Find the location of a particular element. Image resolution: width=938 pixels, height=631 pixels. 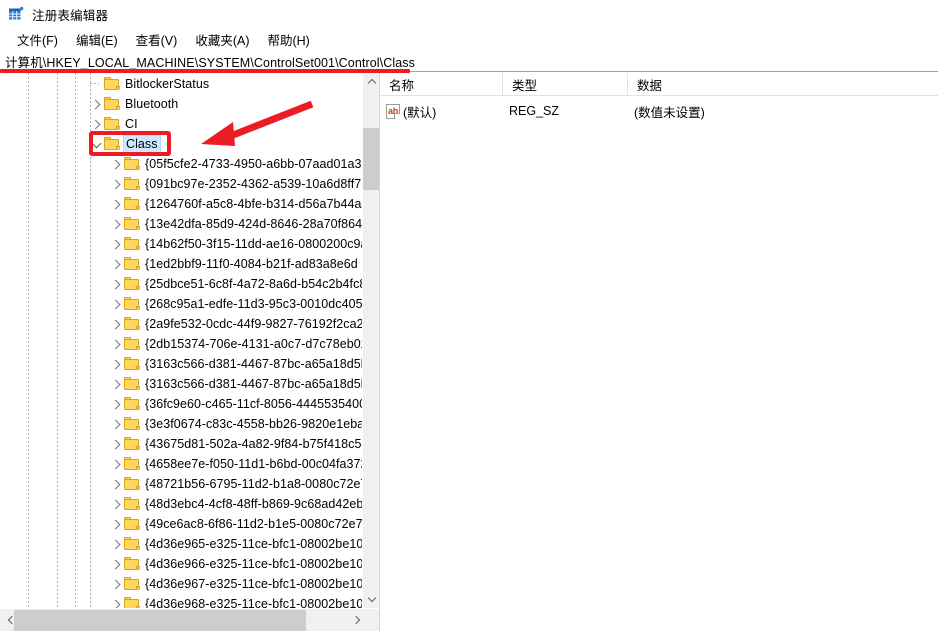

tree-horizontal-scrollbar is located at coordinates (189, 619).